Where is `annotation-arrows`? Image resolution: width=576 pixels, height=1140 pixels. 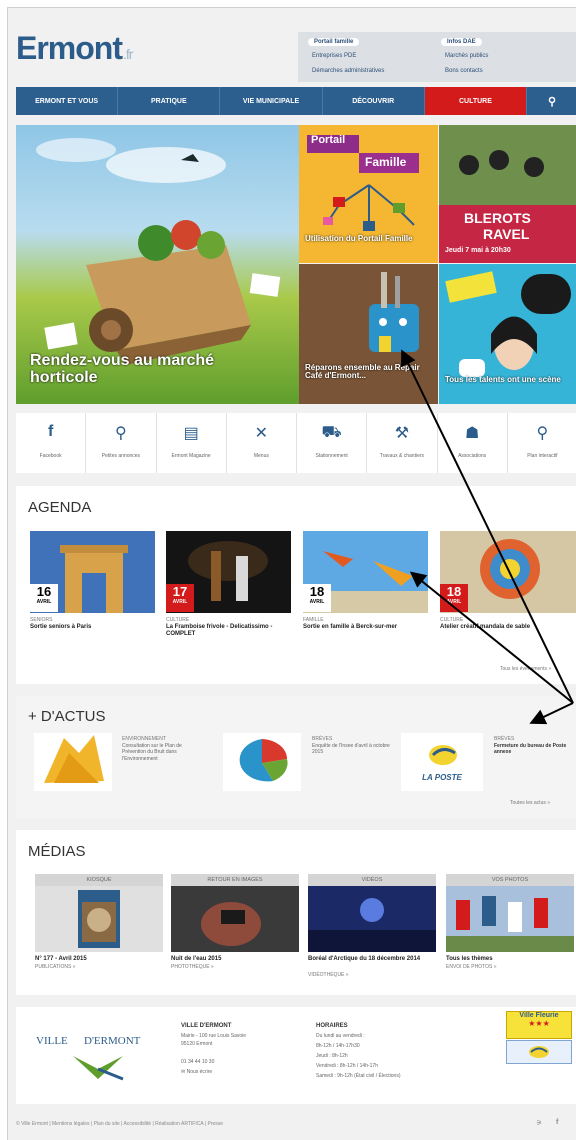
annotation-arrows is located at coordinates (487, 537).